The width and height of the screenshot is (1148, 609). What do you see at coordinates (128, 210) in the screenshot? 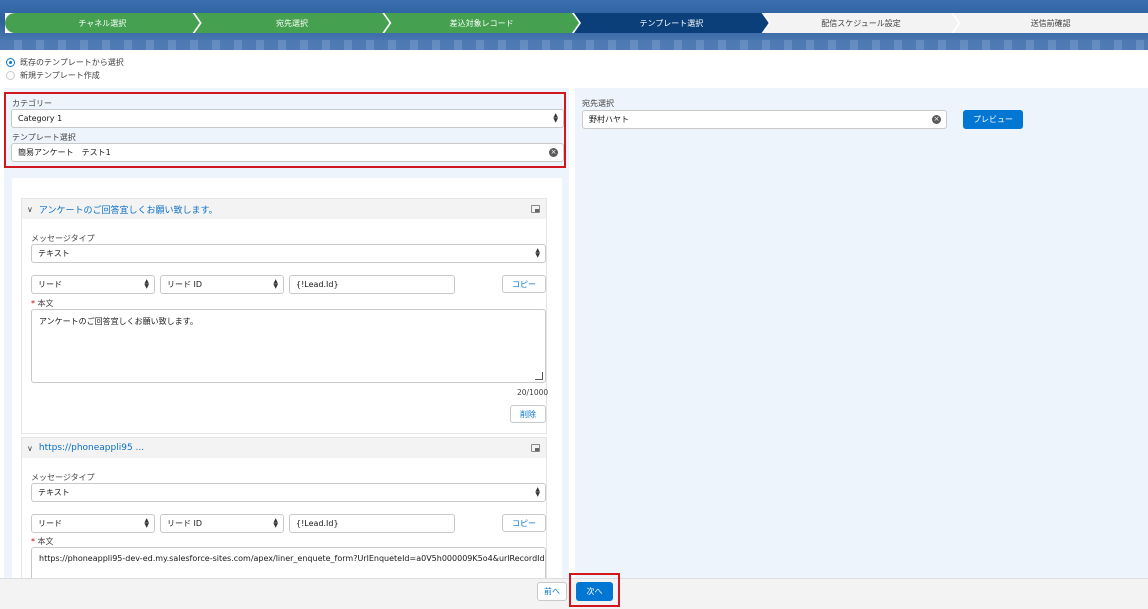
I see `message-title: アンケートのご回答宜しくお願い致します。` at bounding box center [128, 210].